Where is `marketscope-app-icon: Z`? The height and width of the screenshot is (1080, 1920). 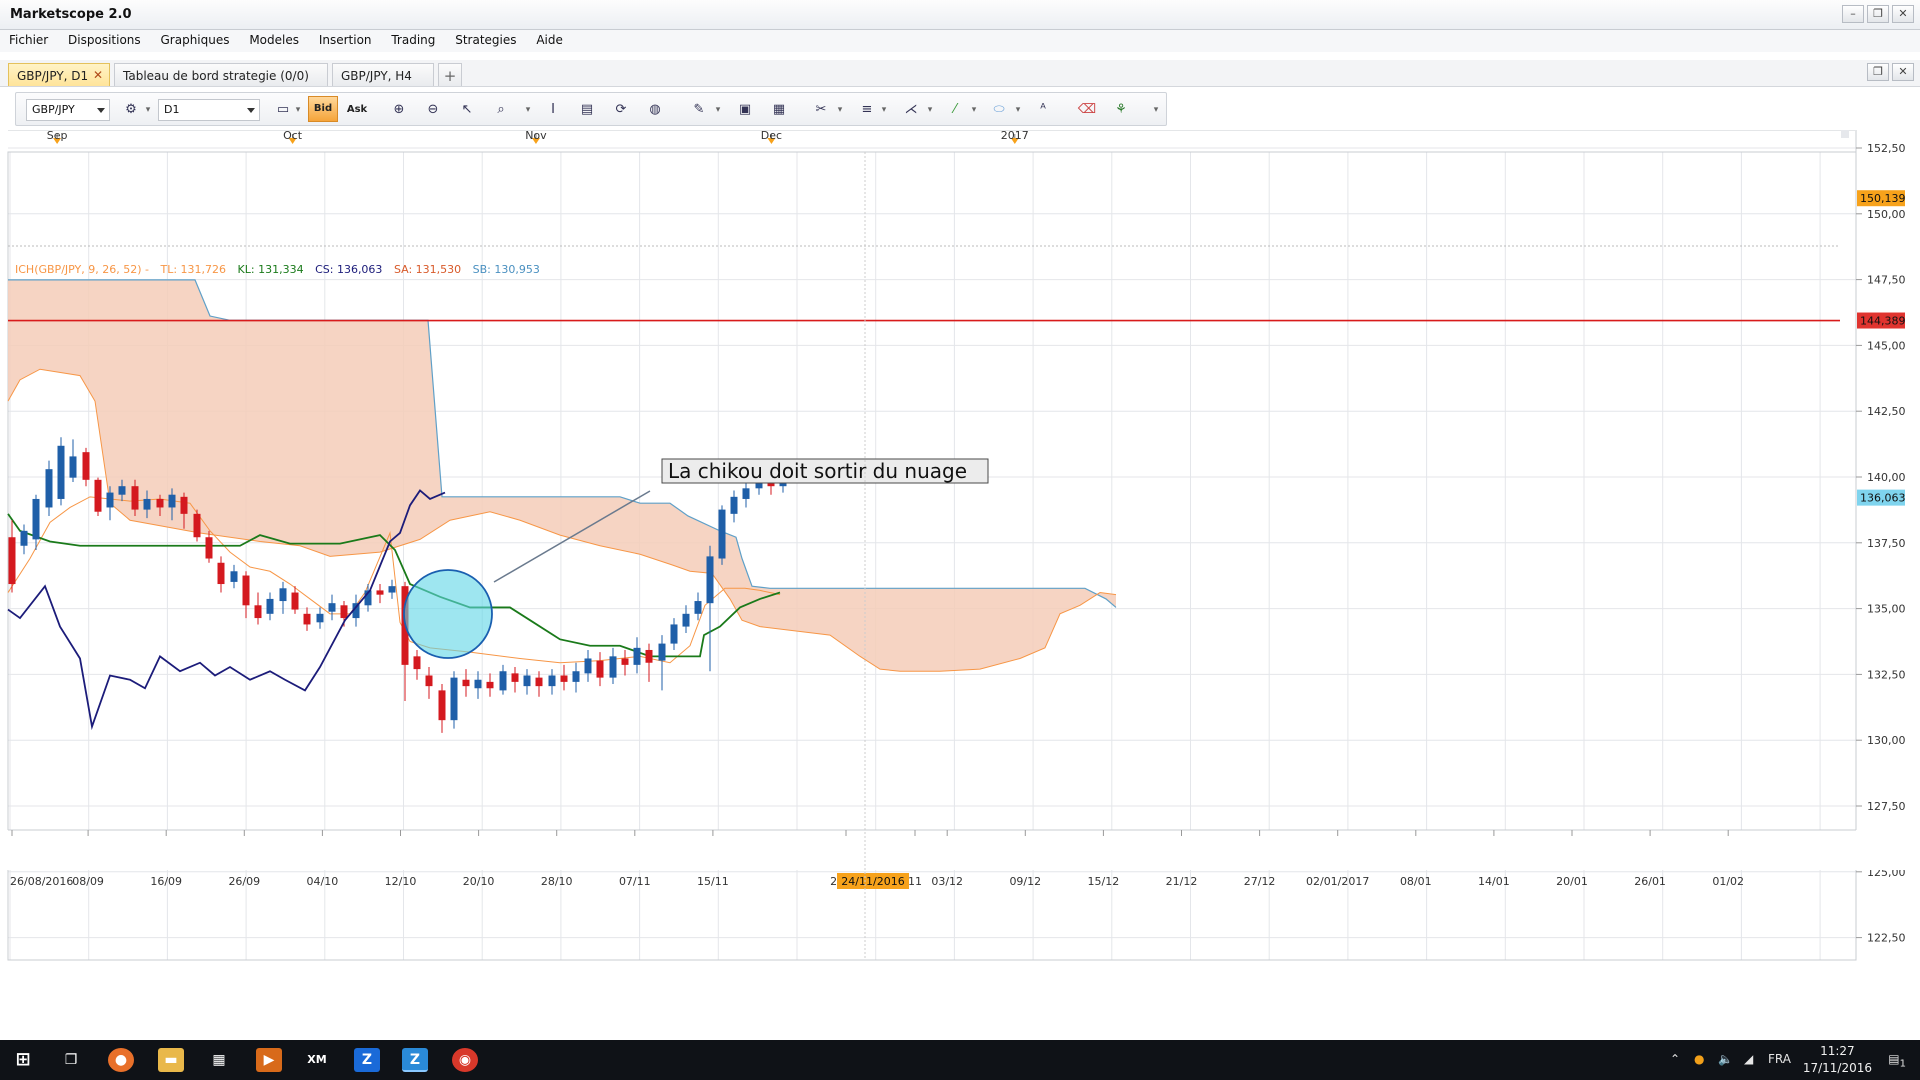
marketscope-app-icon: Z is located at coordinates (415, 1060).